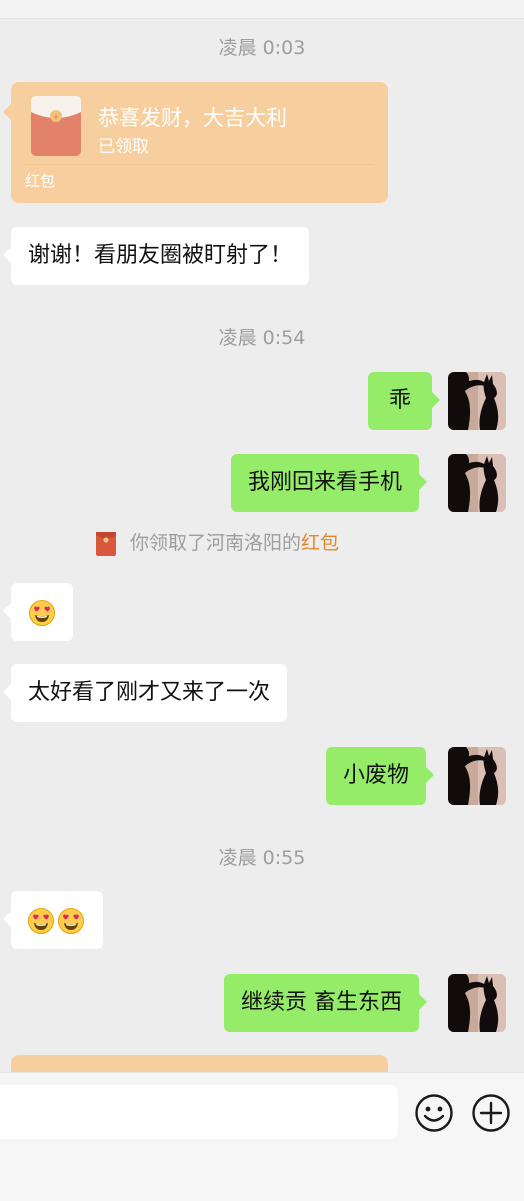  Describe the element at coordinates (325, 1003) in the screenshot. I see `message-bubble-outgoing: 继续贡 畜生东西` at that location.